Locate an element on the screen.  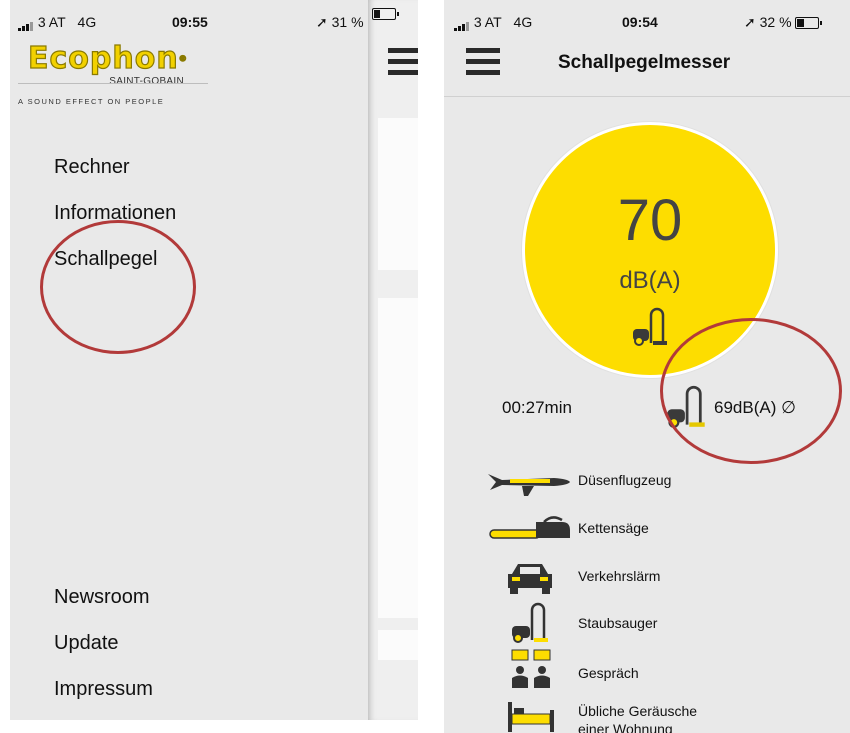
highlight-circle-schallpegel is located at coordinates (118, 287).